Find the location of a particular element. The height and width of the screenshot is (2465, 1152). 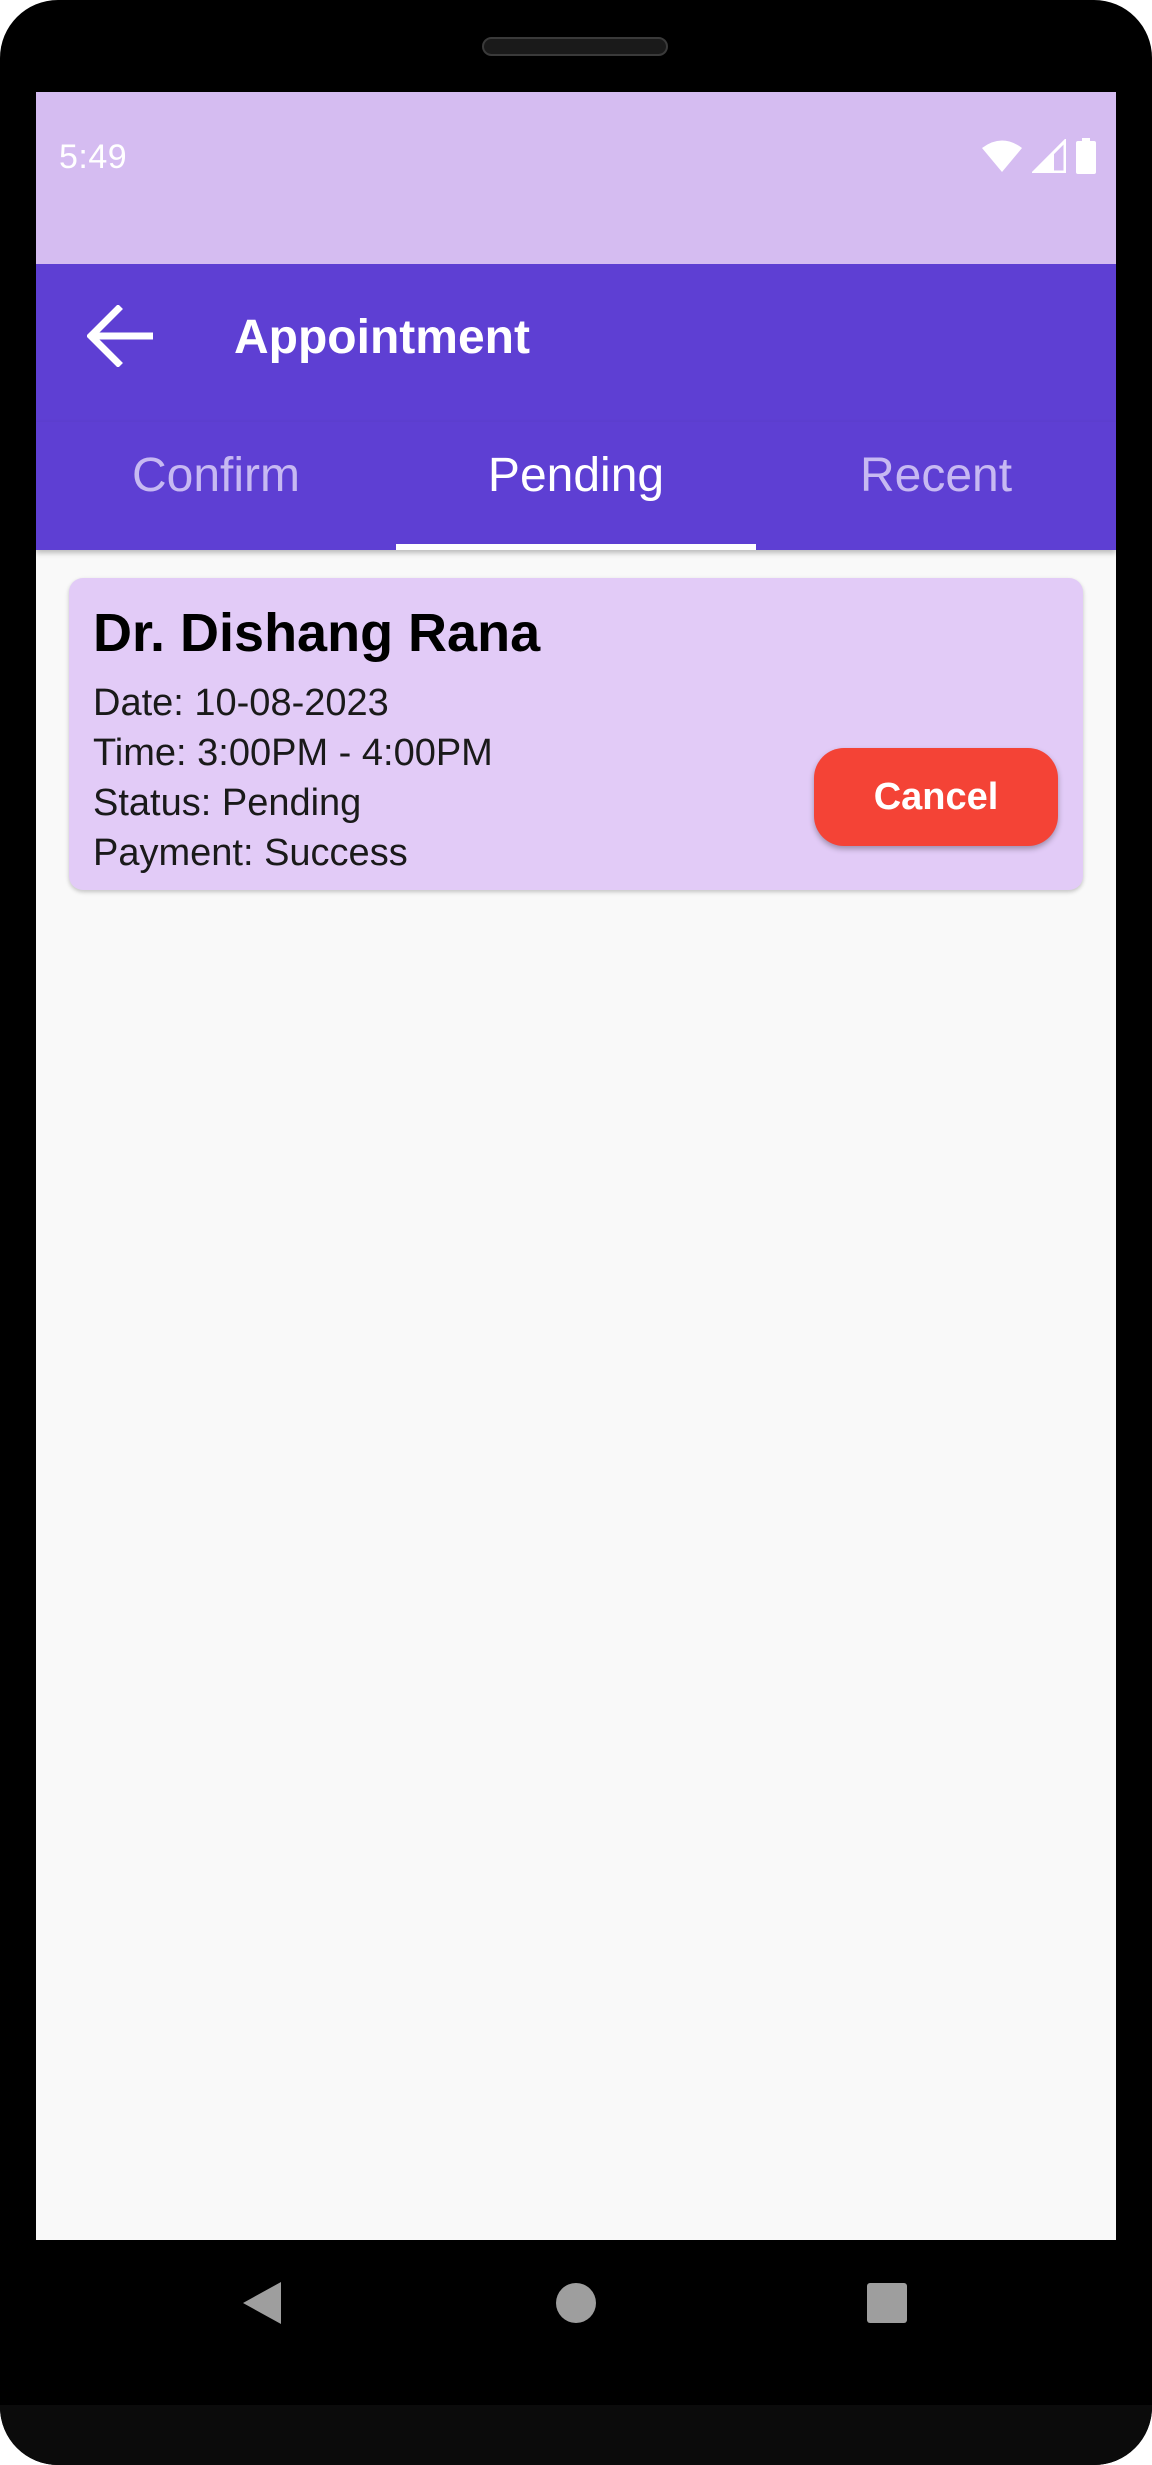

payment-status: Payment: Success is located at coordinates (250, 853).